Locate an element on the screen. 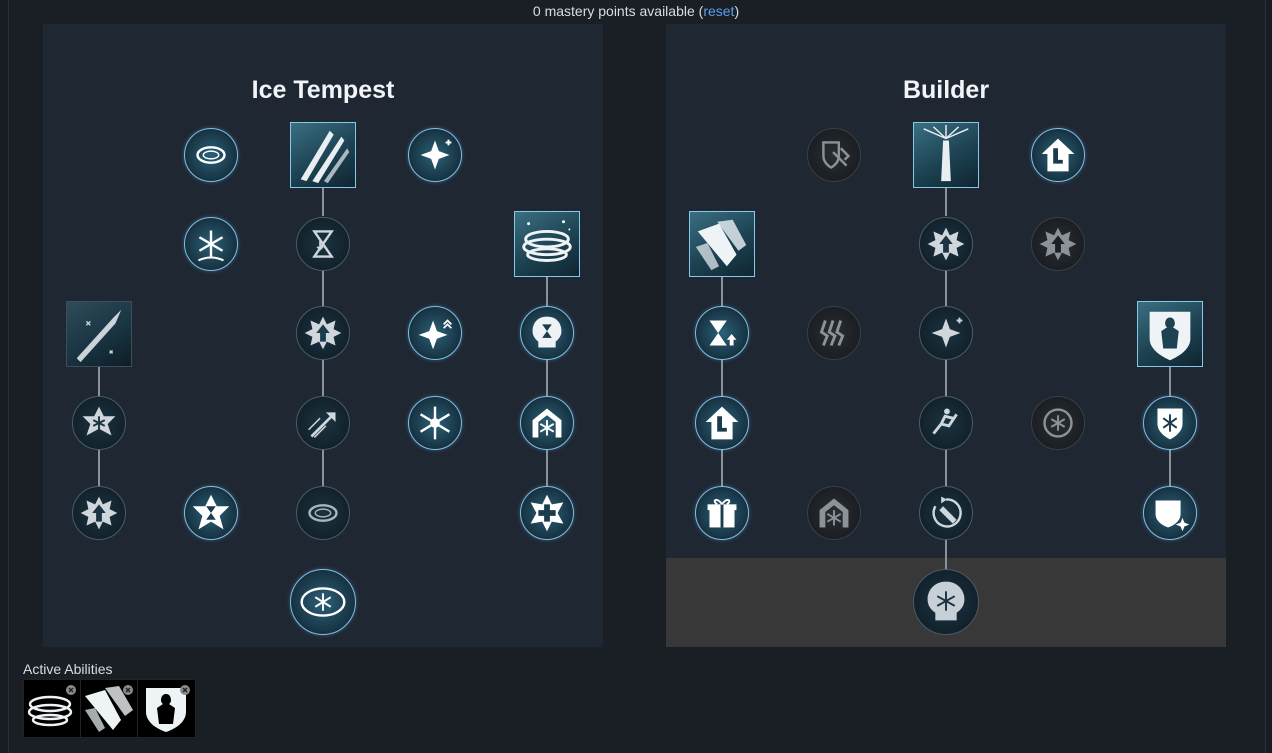 The width and height of the screenshot is (1272, 753). upgrade-burst-2-node is located at coordinates (99, 513).